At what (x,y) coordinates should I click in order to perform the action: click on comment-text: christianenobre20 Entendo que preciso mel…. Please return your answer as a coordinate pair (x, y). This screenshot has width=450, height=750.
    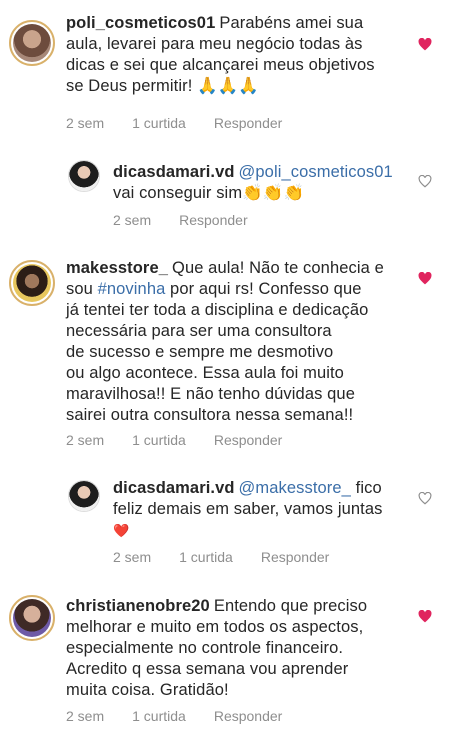
    Looking at the image, I should click on (217, 648).